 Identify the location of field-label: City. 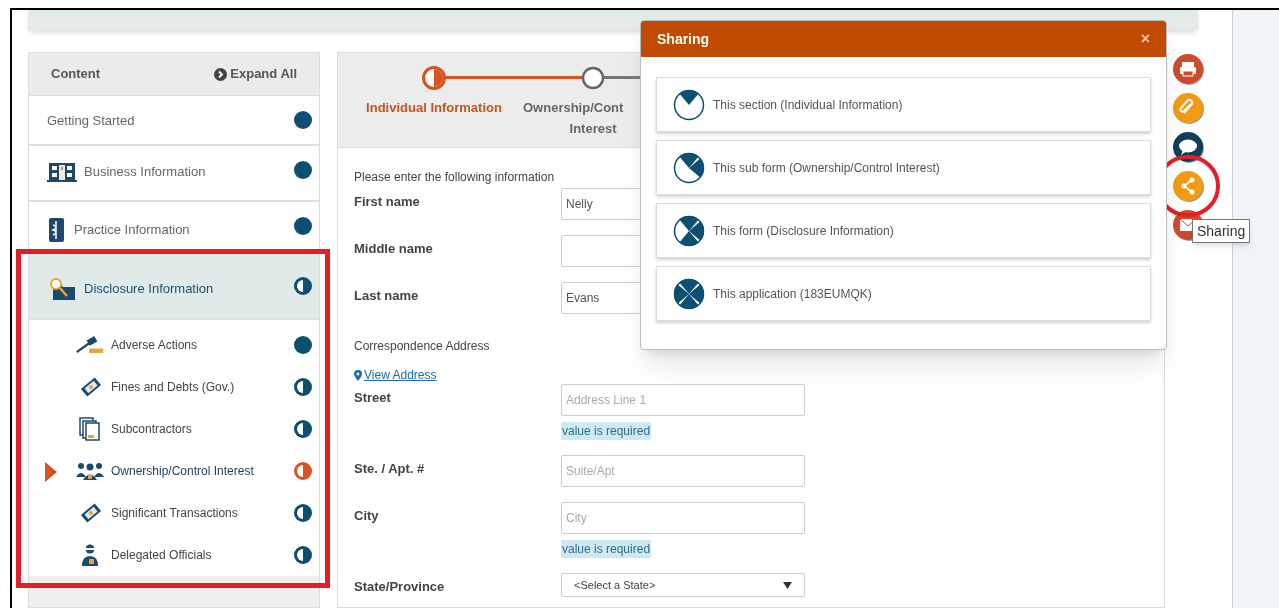
(367, 516).